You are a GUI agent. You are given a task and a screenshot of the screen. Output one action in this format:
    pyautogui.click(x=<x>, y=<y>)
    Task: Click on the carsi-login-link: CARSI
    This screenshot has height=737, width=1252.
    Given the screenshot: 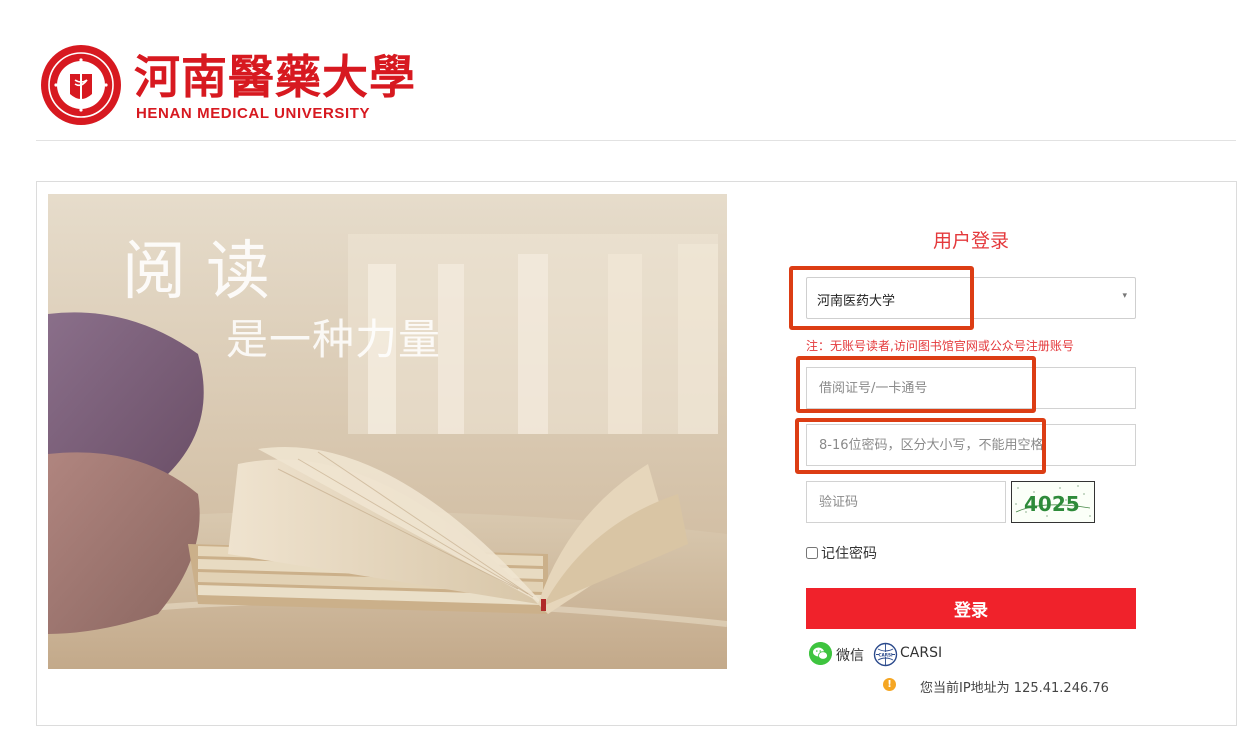 What is the action you would take?
    pyautogui.click(x=921, y=653)
    